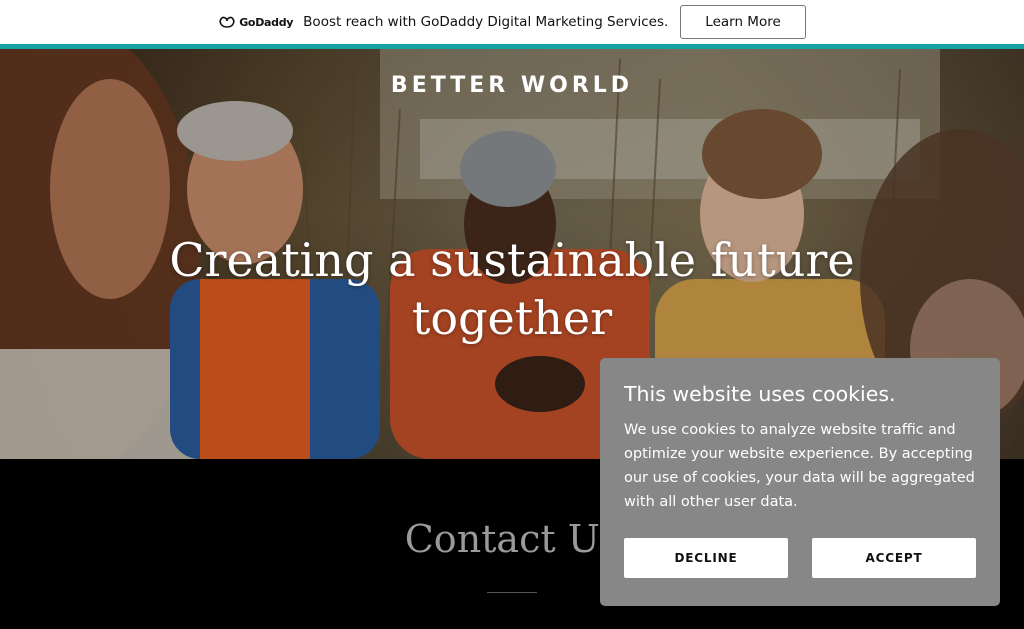  What do you see at coordinates (512, 260) in the screenshot?
I see `hero-headline-line-1: Creating a sustainable future` at bounding box center [512, 260].